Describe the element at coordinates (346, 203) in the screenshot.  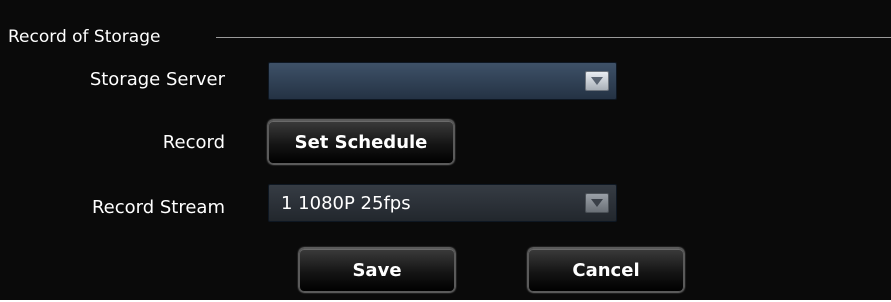
I see `record-stream-value: 1 1080P 25fps` at that location.